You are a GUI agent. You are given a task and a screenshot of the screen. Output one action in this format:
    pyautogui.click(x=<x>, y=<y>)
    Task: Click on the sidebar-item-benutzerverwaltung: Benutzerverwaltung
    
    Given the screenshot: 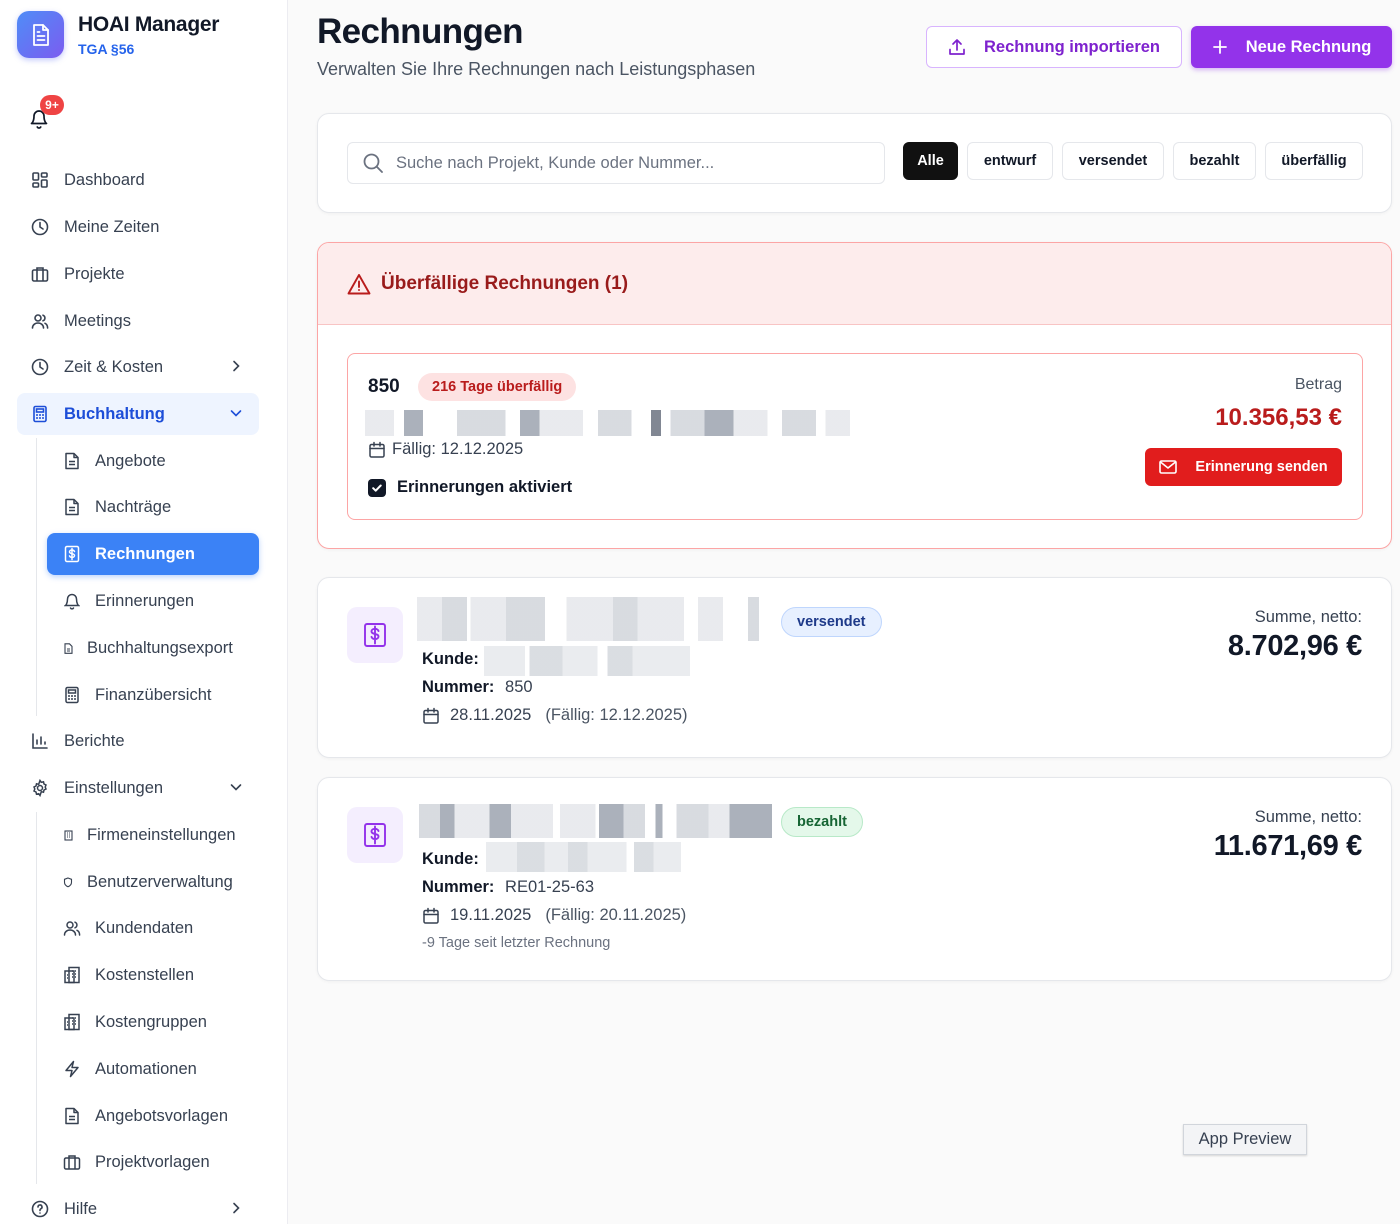 What is the action you would take?
    pyautogui.click(x=153, y=882)
    